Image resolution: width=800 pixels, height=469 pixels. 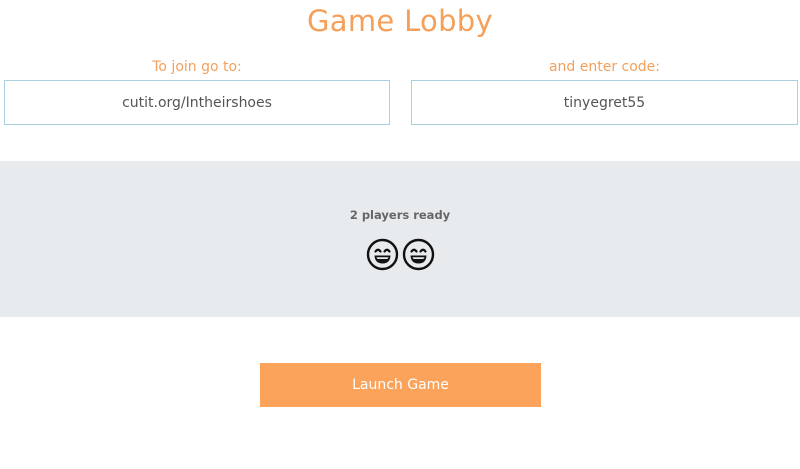 What do you see at coordinates (400, 215) in the screenshot?
I see `players-ready-status: 2 players ready` at bounding box center [400, 215].